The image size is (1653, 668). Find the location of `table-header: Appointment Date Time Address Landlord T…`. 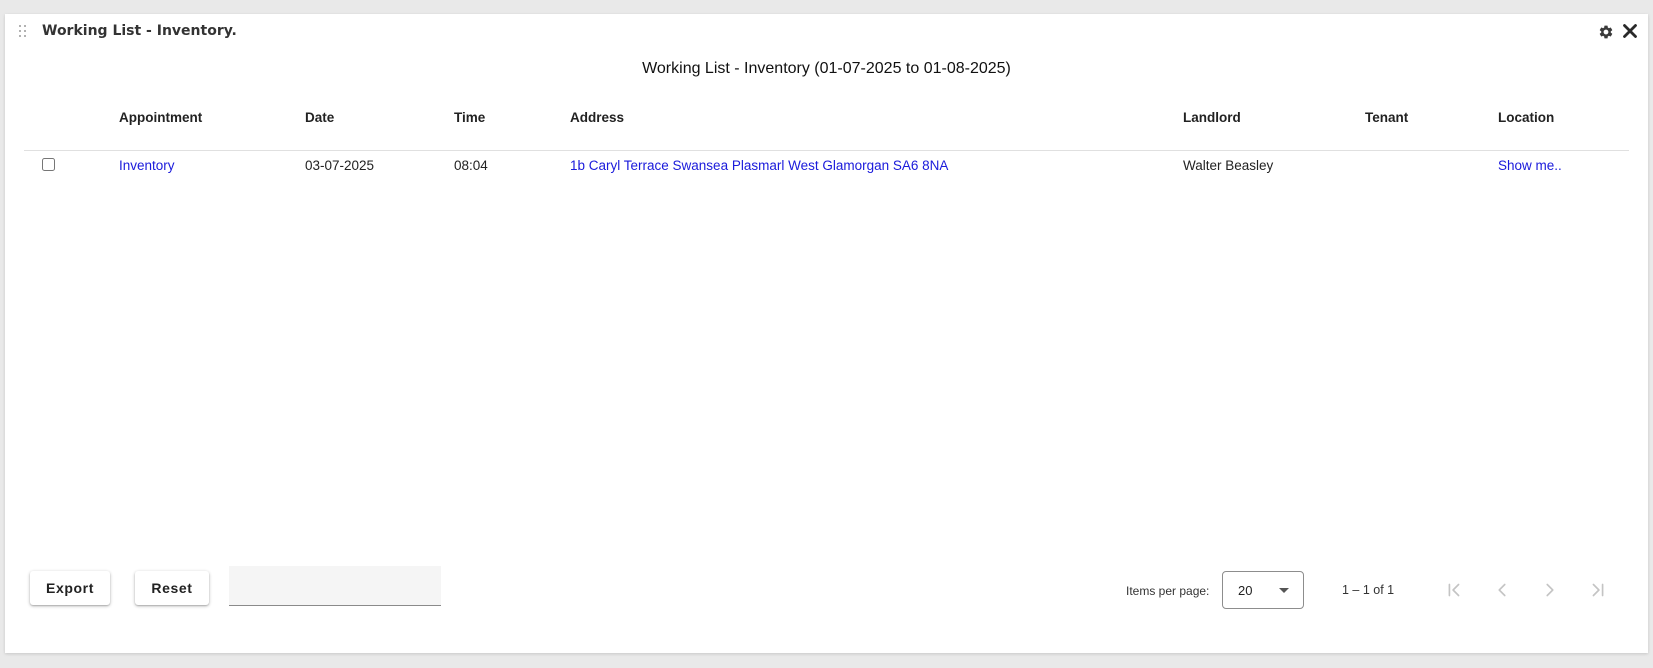

table-header: Appointment Date Time Address Landlord T… is located at coordinates (826, 122).